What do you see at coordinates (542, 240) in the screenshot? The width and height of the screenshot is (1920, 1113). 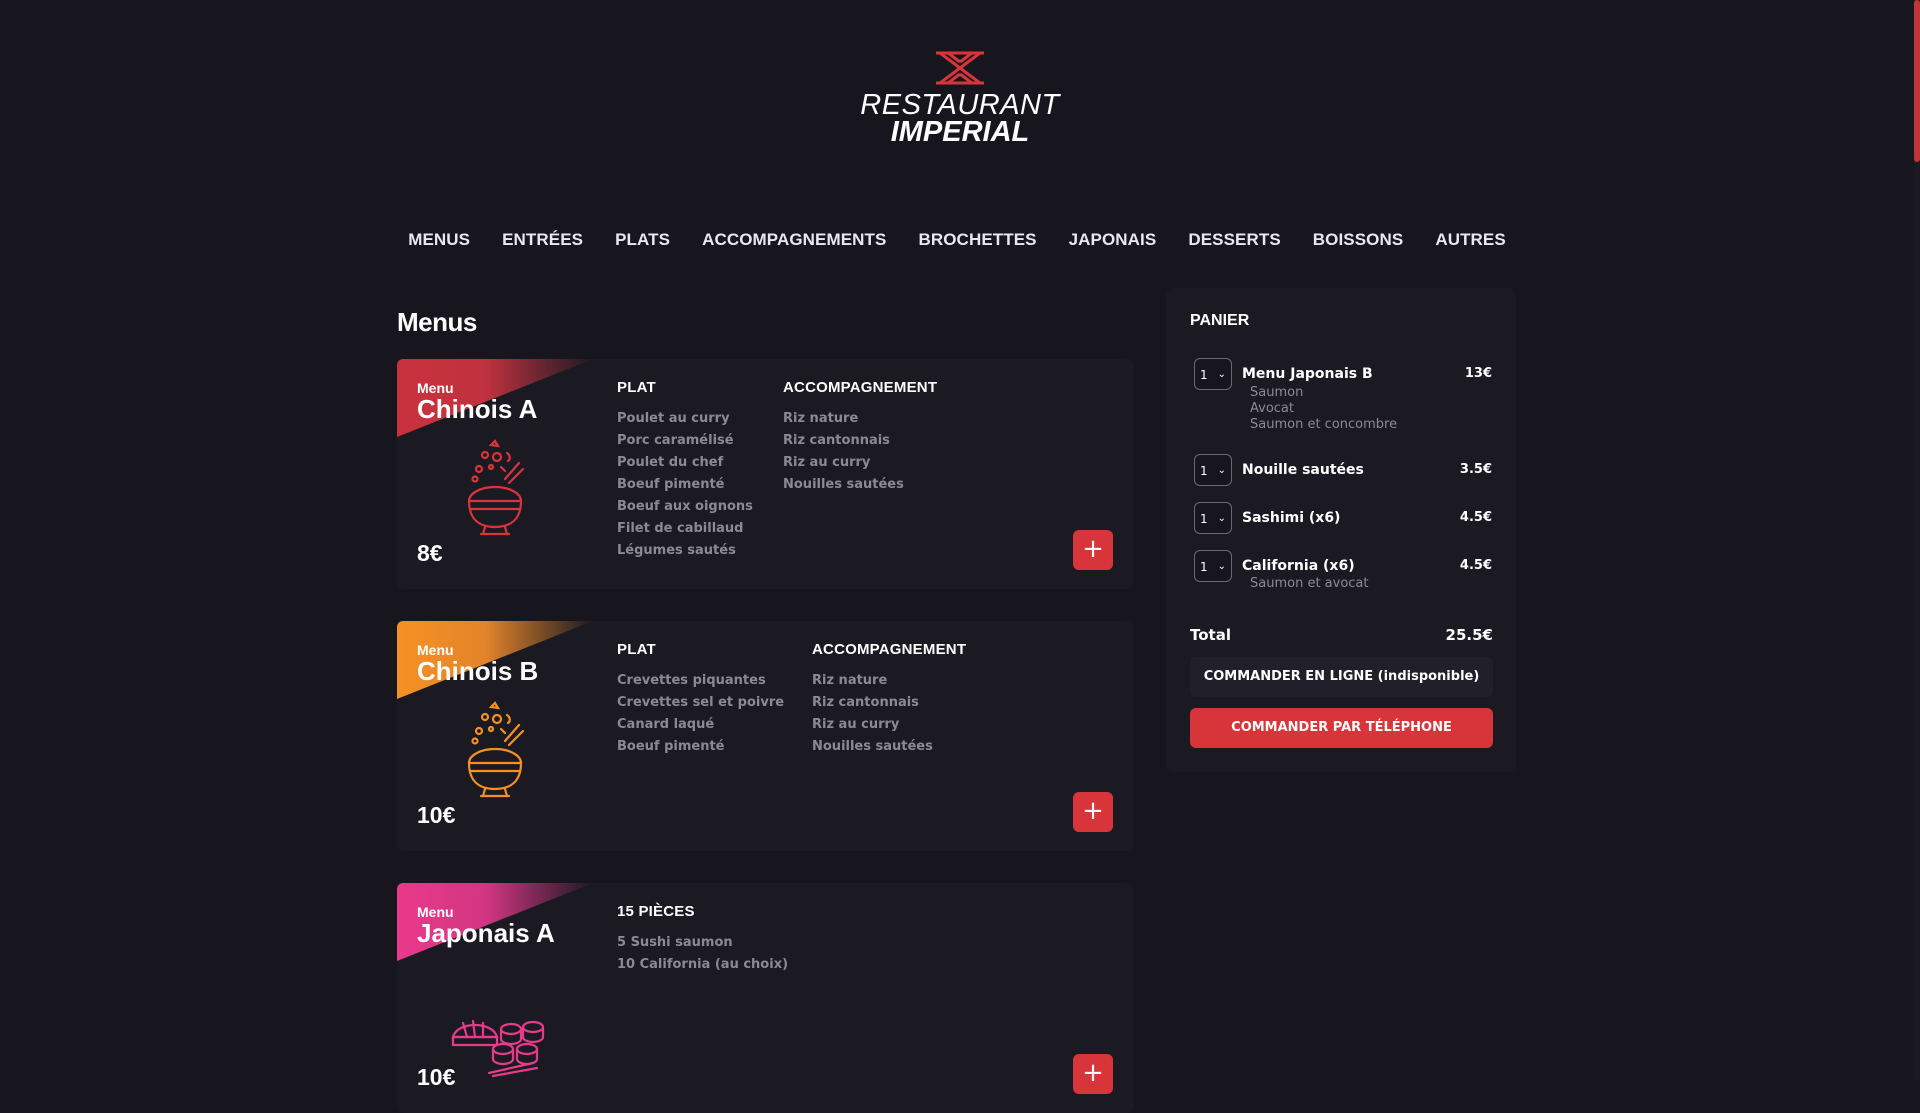 I see `nav-entrees: ENTRÉES` at bounding box center [542, 240].